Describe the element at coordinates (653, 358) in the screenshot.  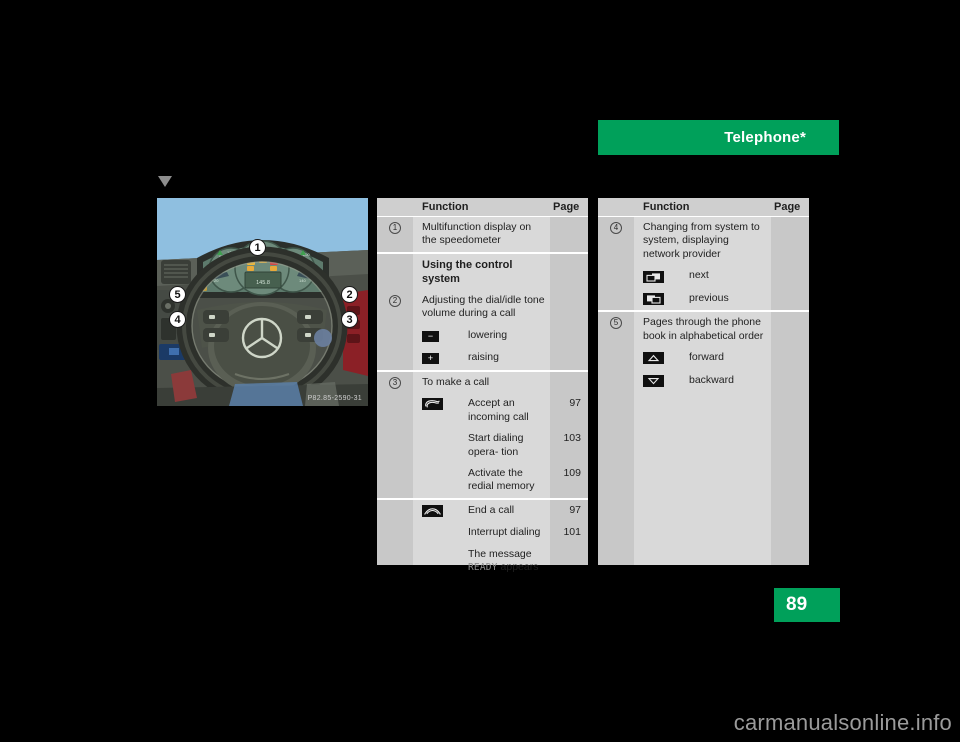
I see `forward-arrow-icon` at that location.